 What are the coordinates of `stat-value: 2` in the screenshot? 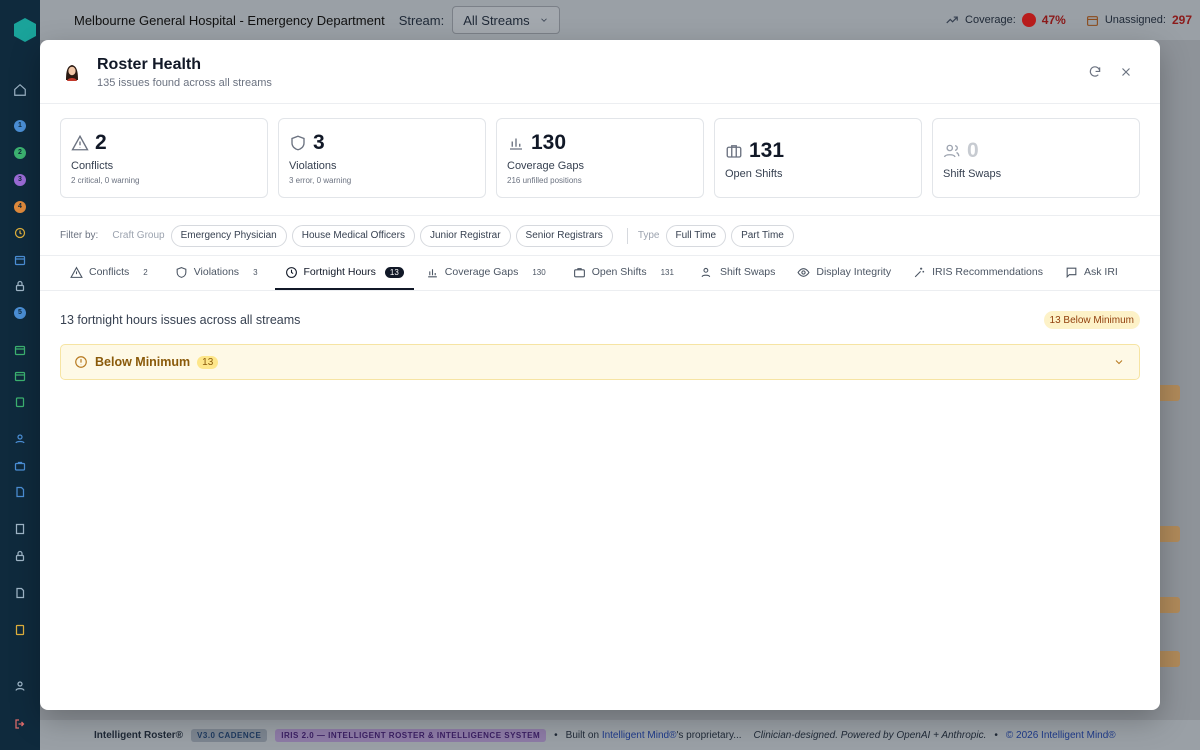 It's located at (101, 142).